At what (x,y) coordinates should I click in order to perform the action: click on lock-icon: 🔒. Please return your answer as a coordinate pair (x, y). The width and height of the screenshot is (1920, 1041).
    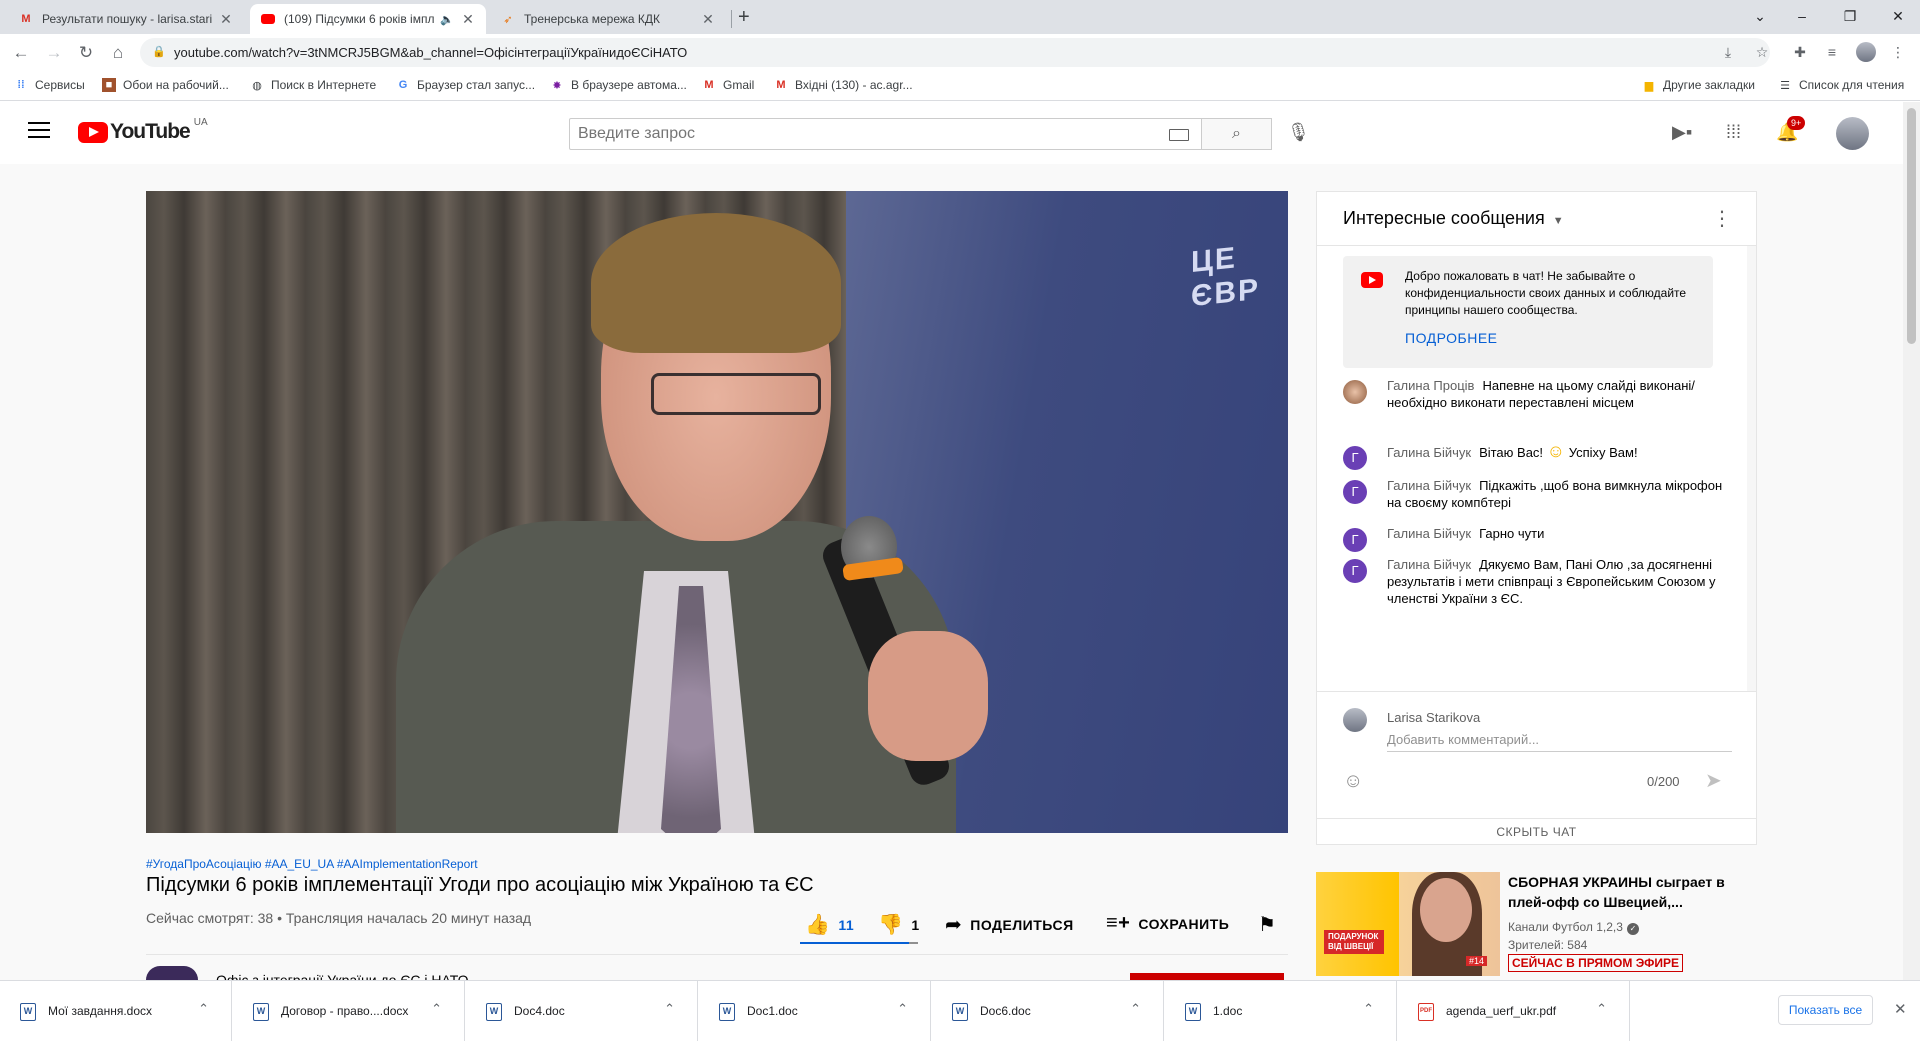
    Looking at the image, I should click on (159, 52).